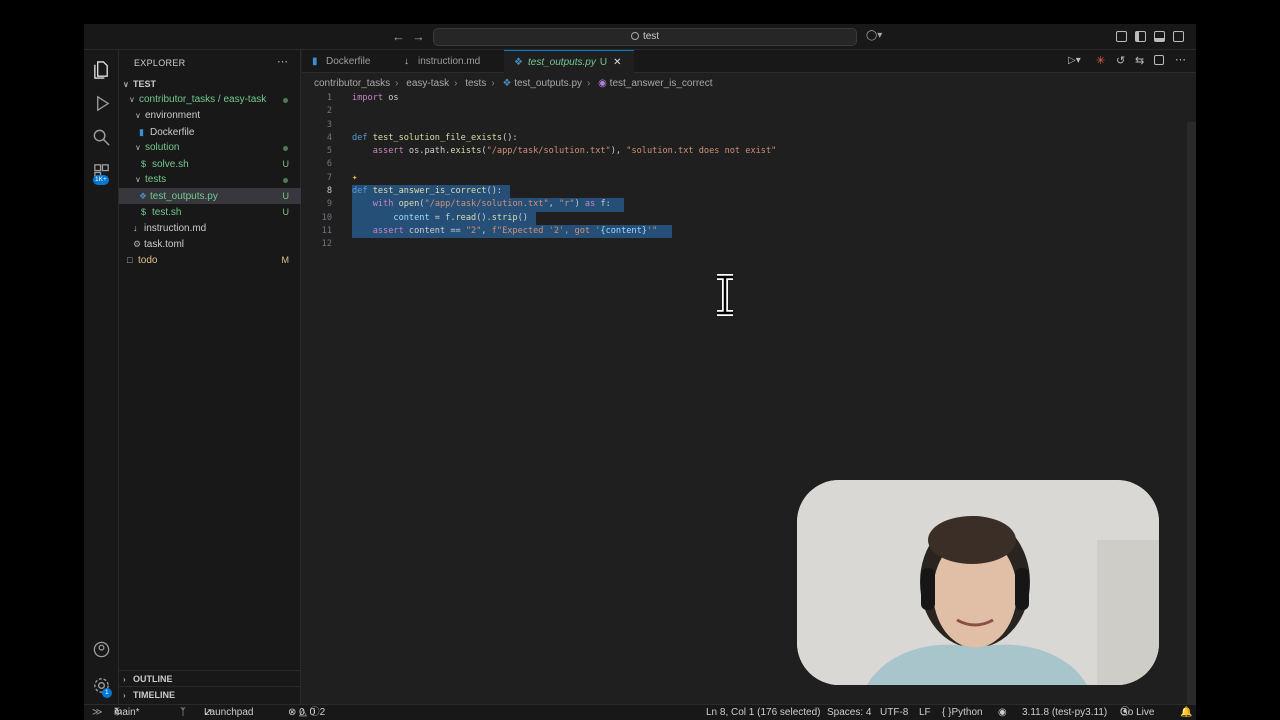 The height and width of the screenshot is (720, 1280). What do you see at coordinates (1159, 36) in the screenshot?
I see `toggle-panel-icon` at bounding box center [1159, 36].